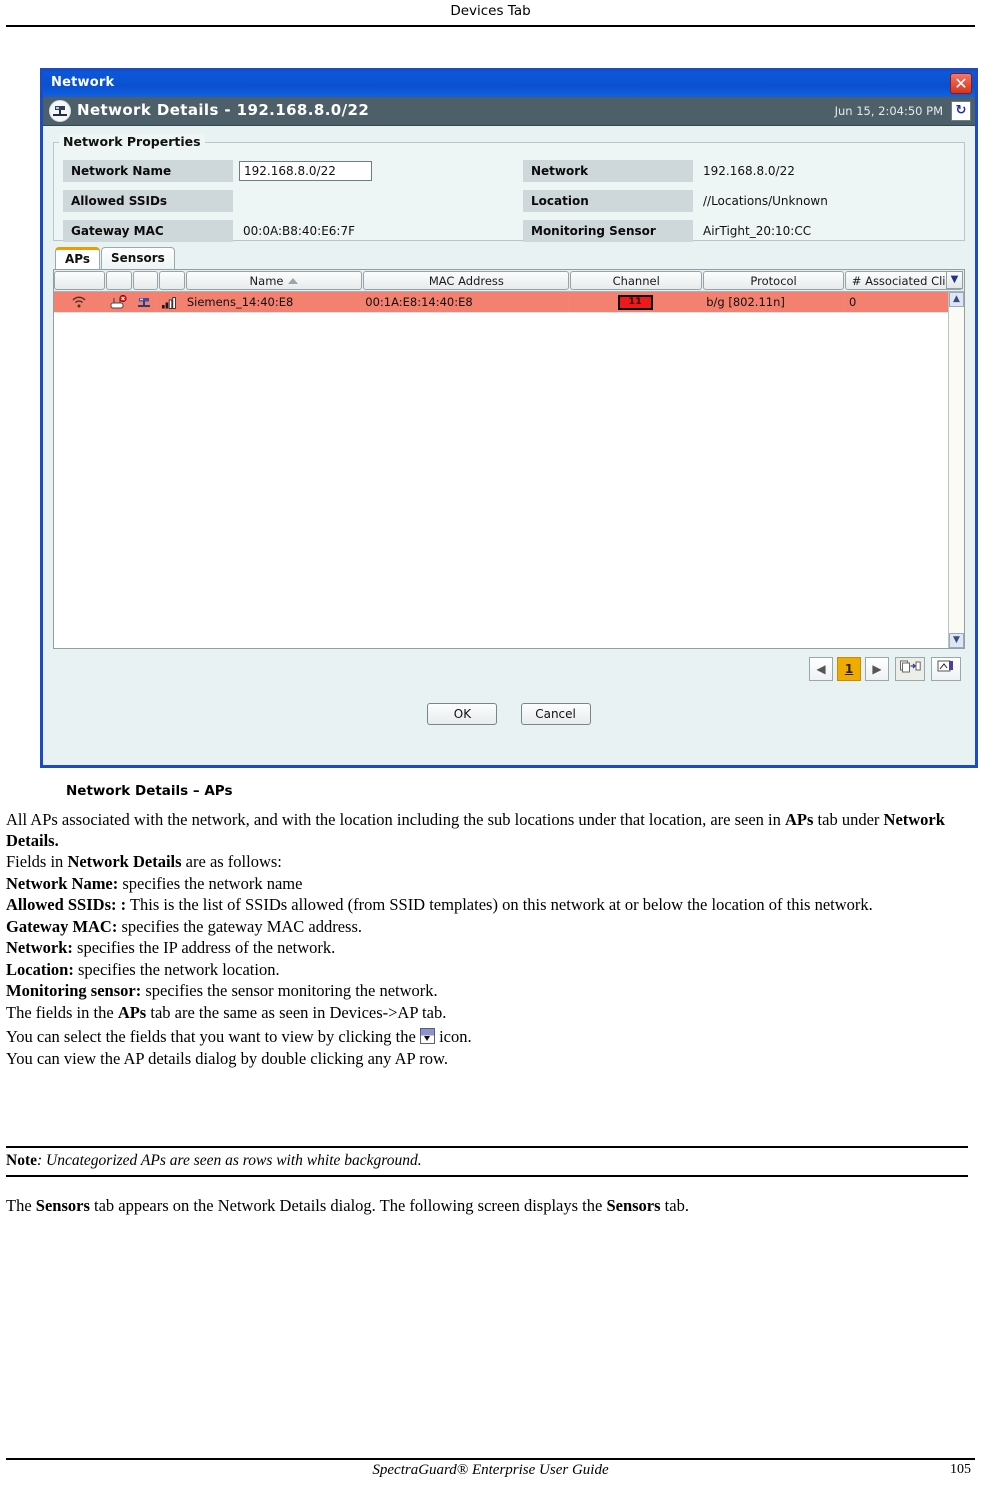 Image resolution: width=981 pixels, height=1493 pixels. I want to click on value-gateway-mac: 00:0A:B8:40:E6:7F, so click(299, 231).